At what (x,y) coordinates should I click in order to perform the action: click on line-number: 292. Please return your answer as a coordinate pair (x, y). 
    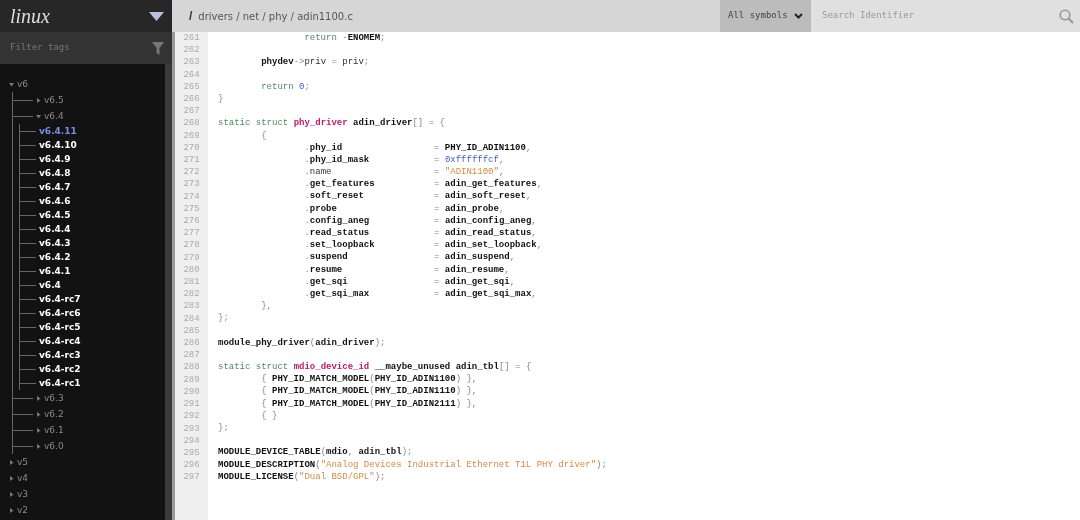
    Looking at the image, I should click on (191, 416).